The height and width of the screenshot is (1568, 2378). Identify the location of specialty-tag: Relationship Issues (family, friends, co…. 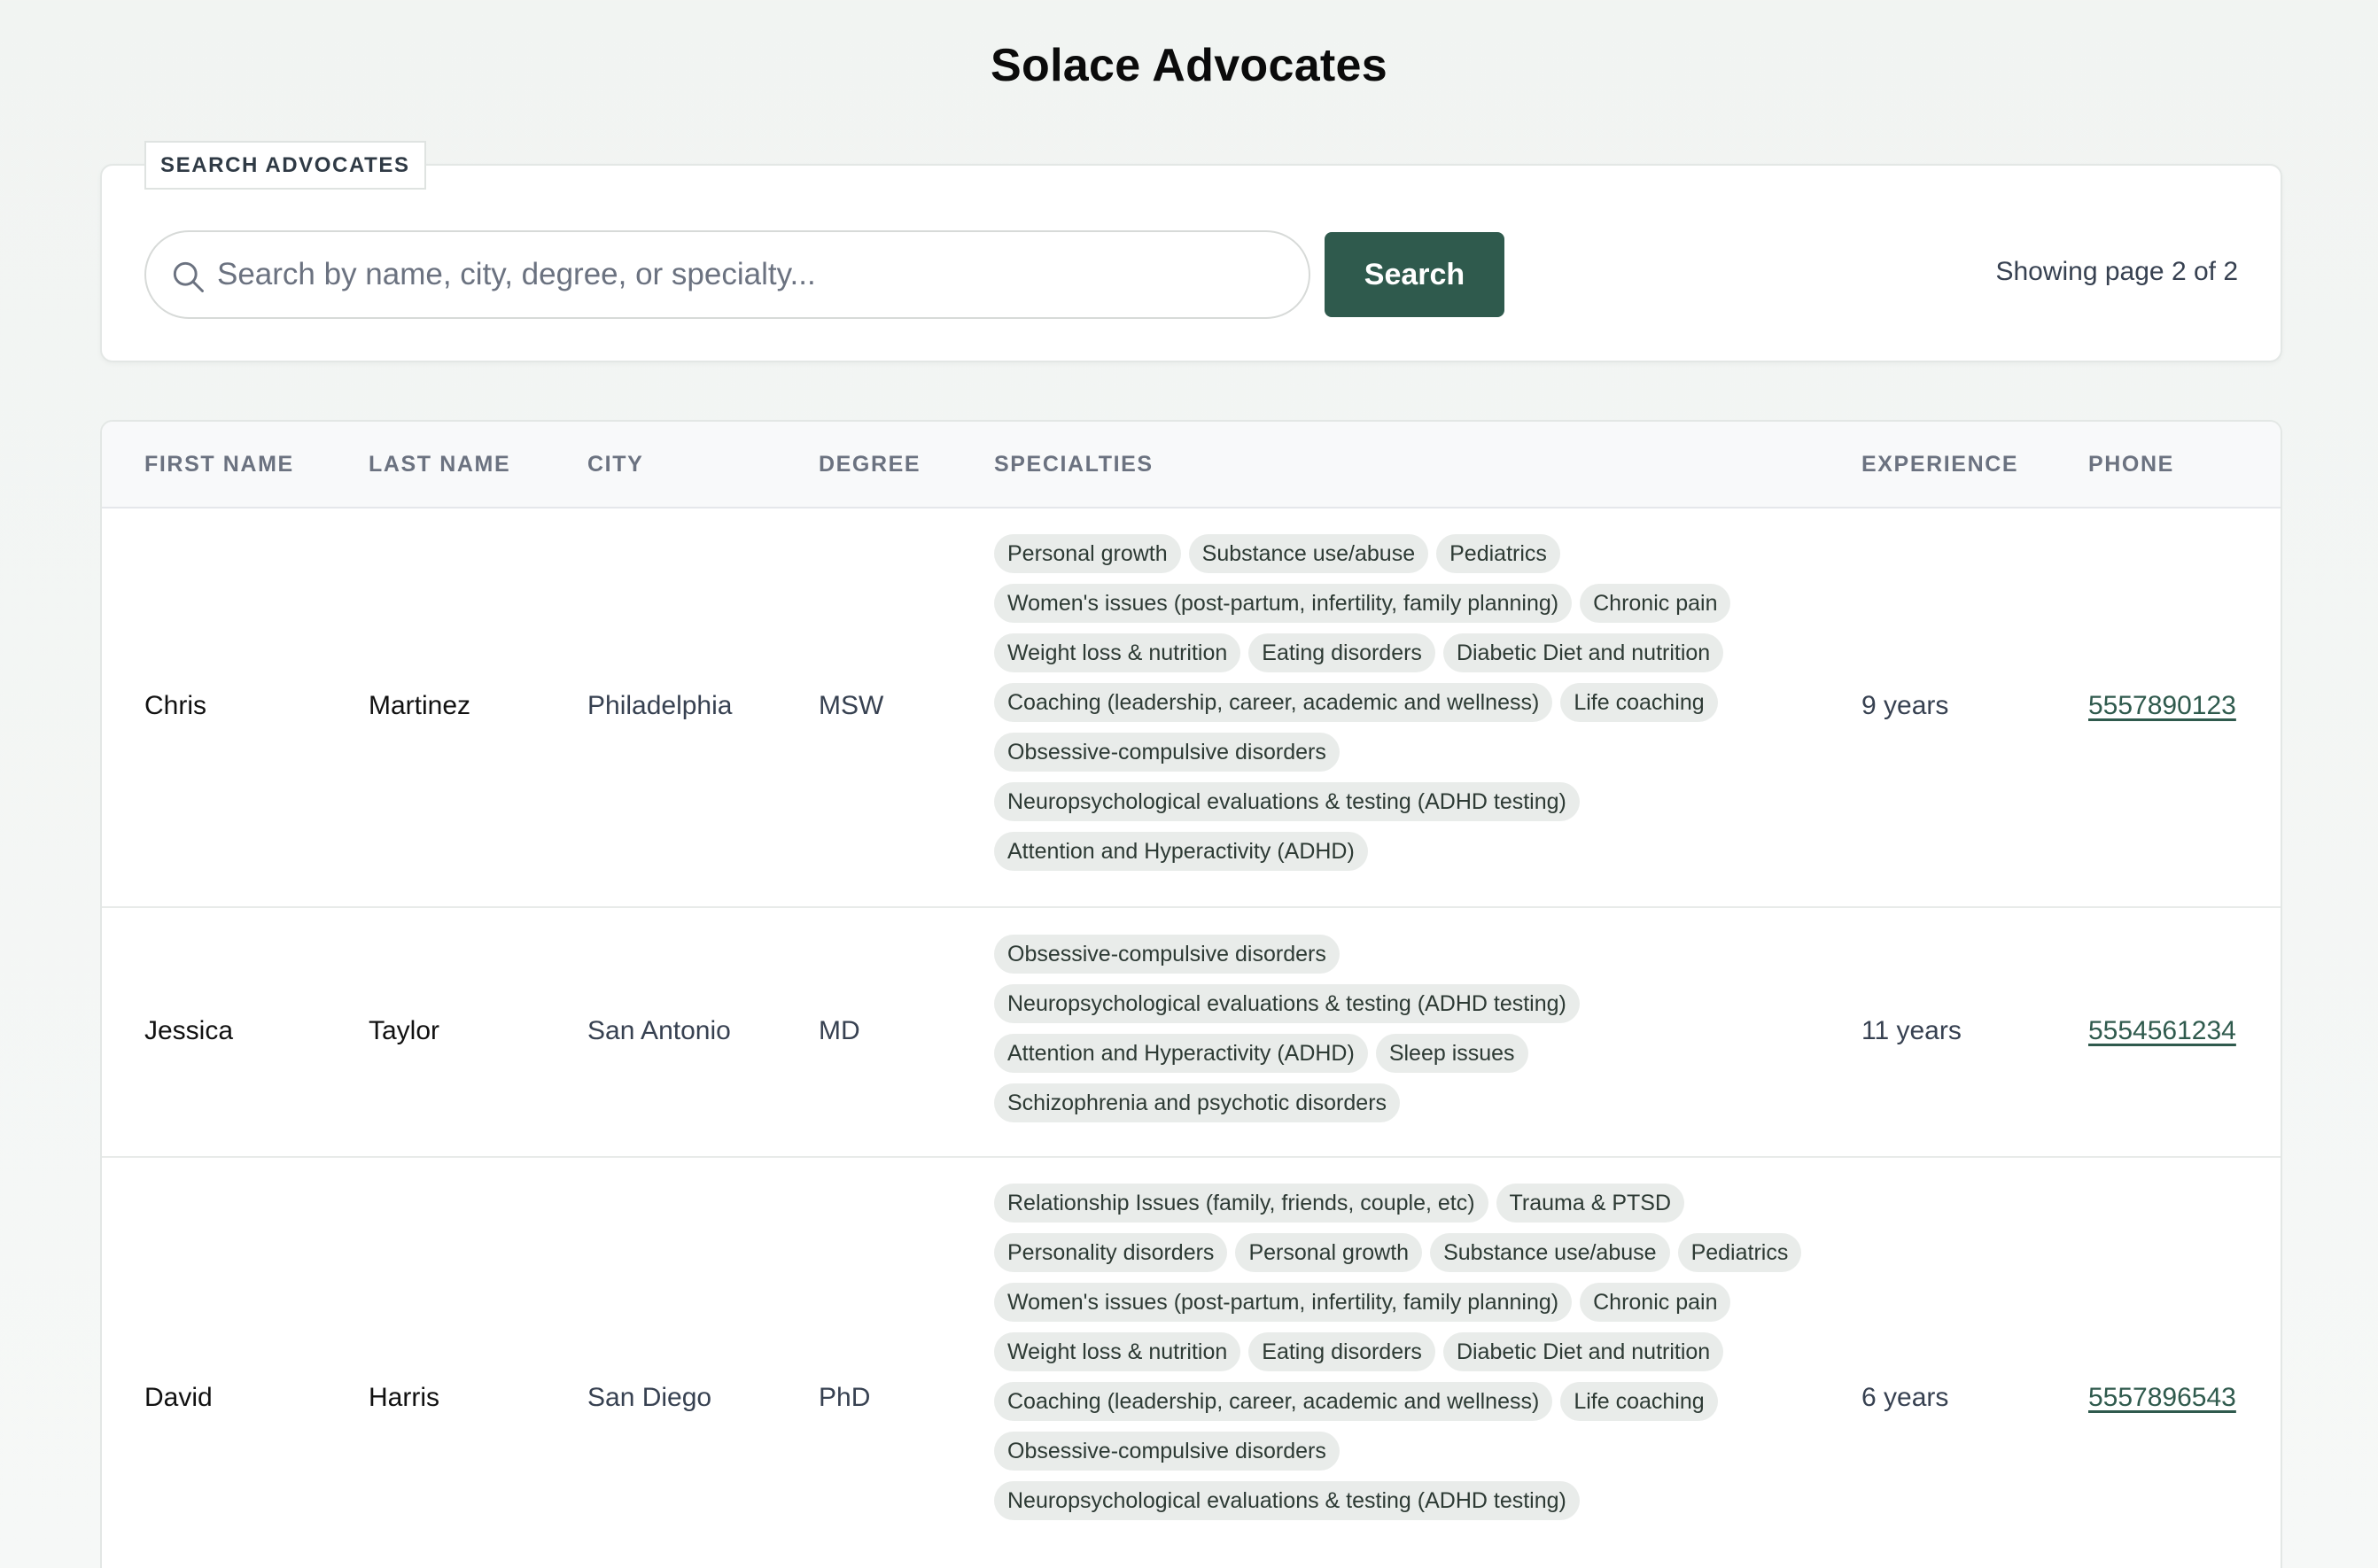
(1241, 1203).